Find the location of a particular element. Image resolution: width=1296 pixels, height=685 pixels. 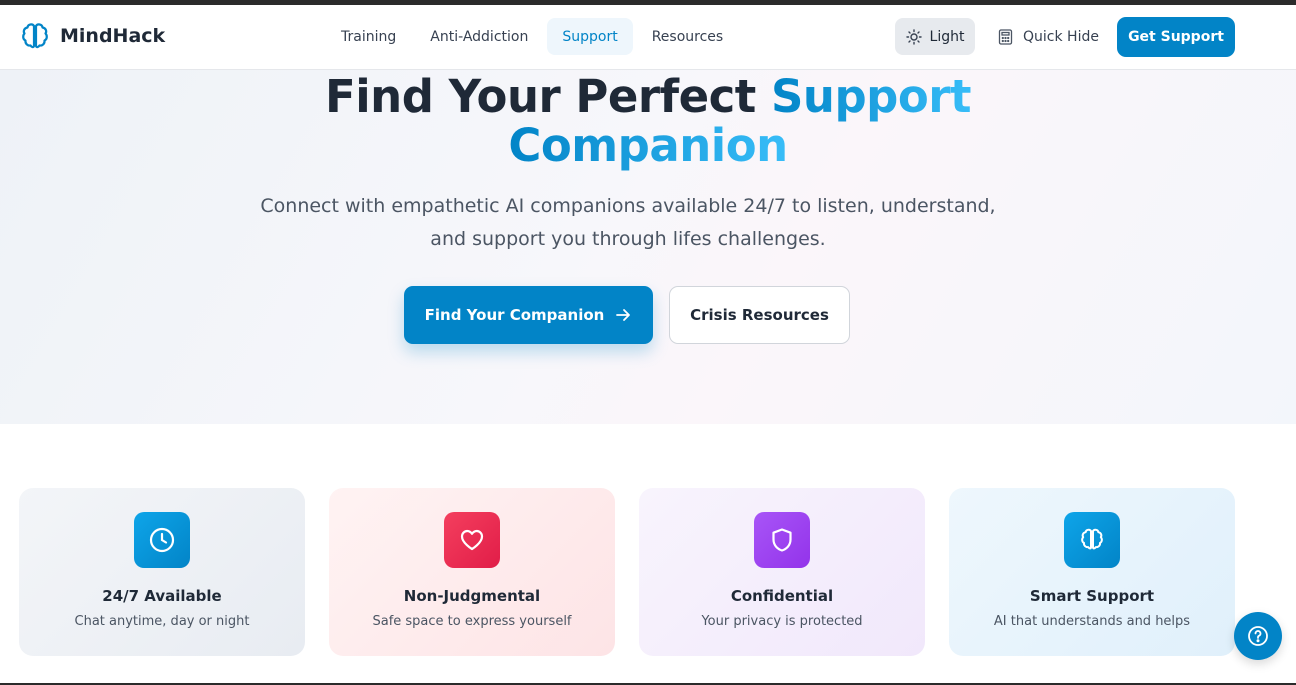

clock-icon is located at coordinates (162, 540).